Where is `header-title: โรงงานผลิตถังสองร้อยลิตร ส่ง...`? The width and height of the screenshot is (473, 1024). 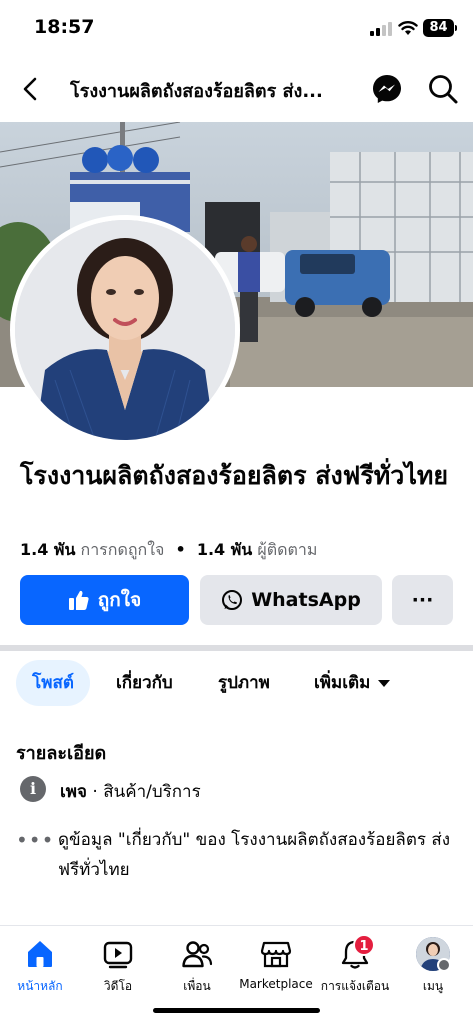
header-title: โรงงานผลิตถังสองร้อยลิตร ส่ง... is located at coordinates (196, 91).